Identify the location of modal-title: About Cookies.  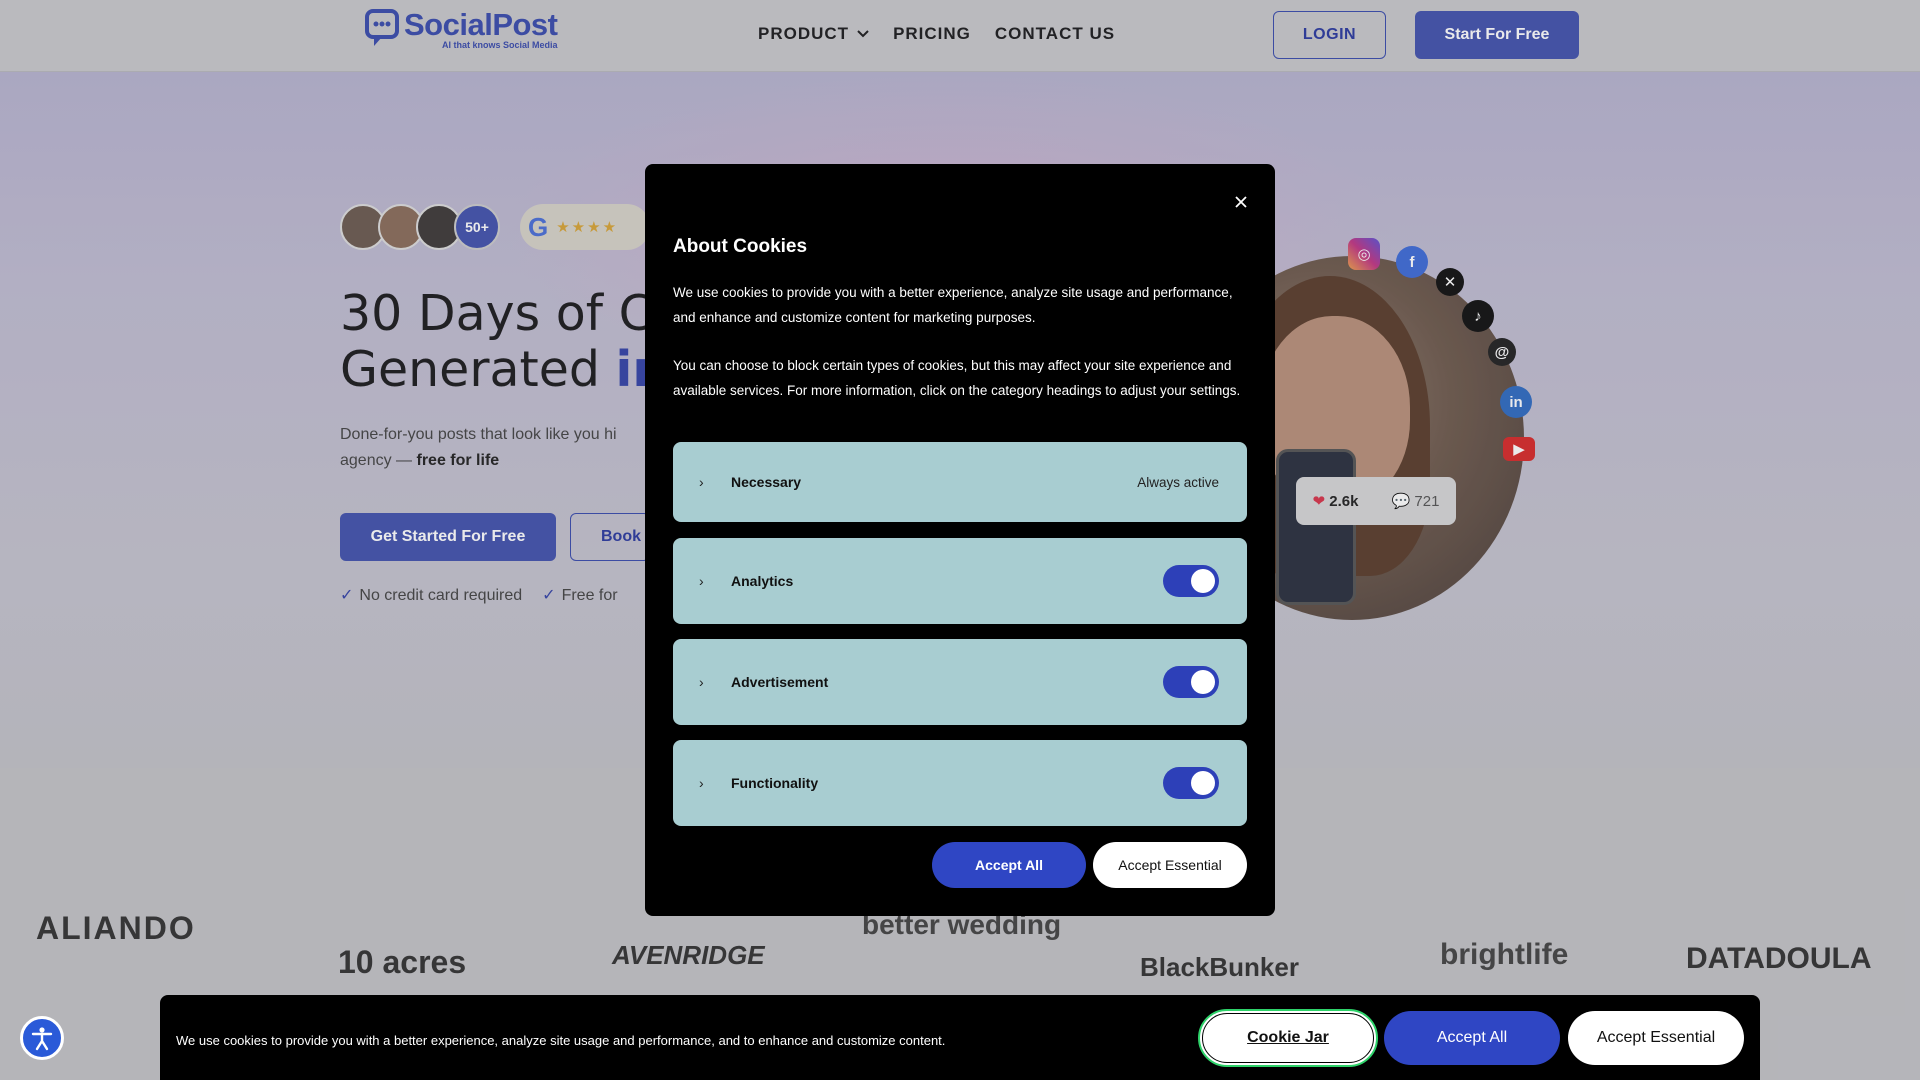
(740, 246).